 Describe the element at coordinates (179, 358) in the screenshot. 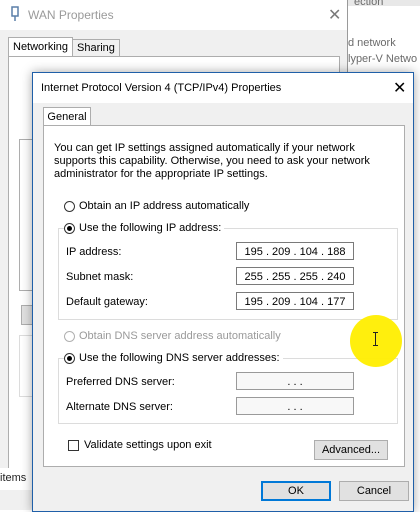

I see `radio-use-dns-label: Use the following DNS server addresses:` at that location.